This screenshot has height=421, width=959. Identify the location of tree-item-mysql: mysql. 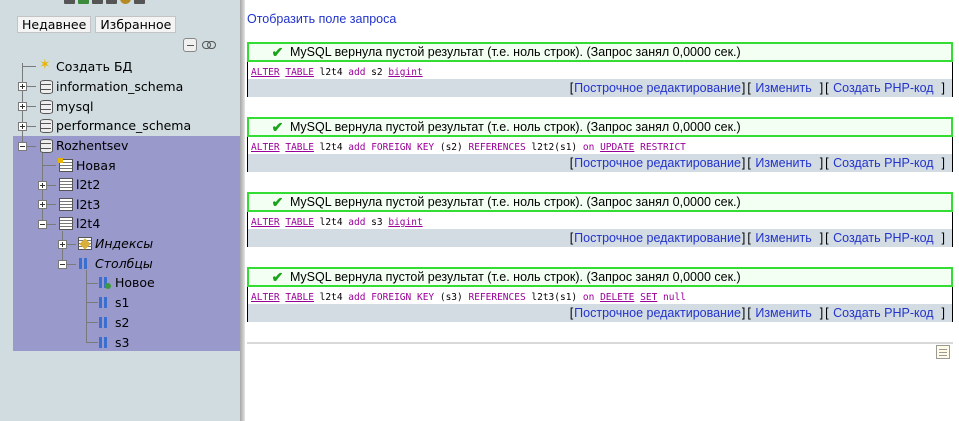
(66, 106).